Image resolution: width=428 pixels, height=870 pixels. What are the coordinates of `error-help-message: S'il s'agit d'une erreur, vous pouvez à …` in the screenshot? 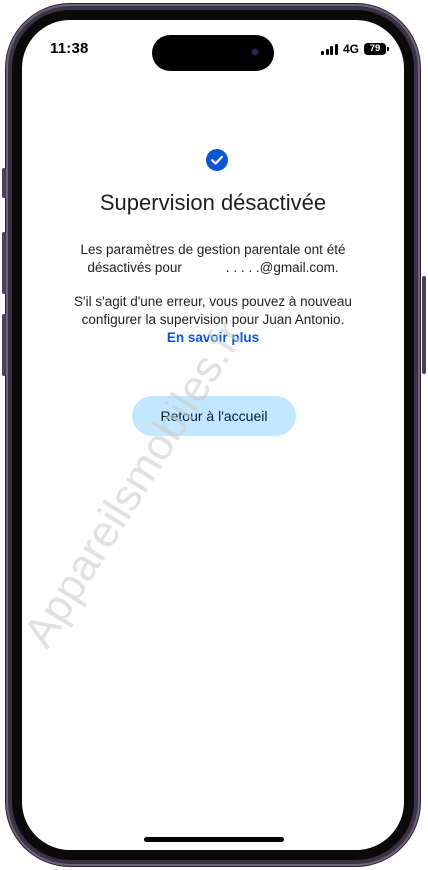 It's located at (213, 320).